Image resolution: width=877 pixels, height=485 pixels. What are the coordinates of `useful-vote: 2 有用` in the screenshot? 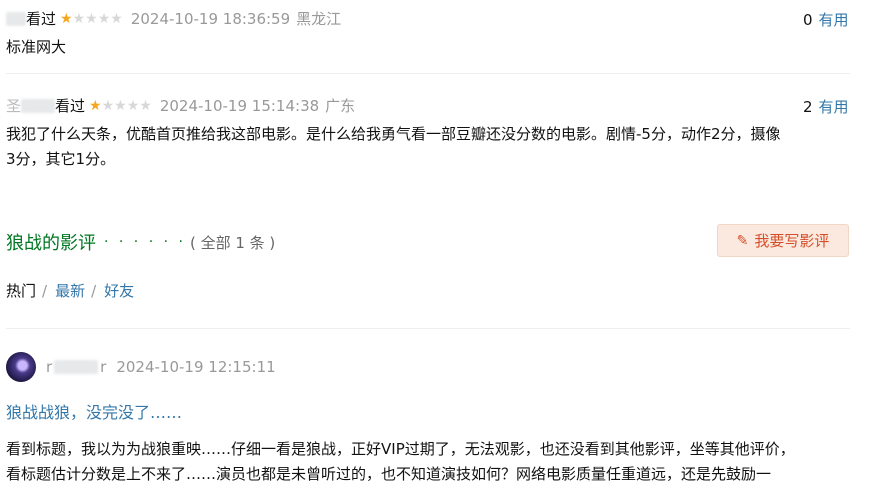 It's located at (826, 106).